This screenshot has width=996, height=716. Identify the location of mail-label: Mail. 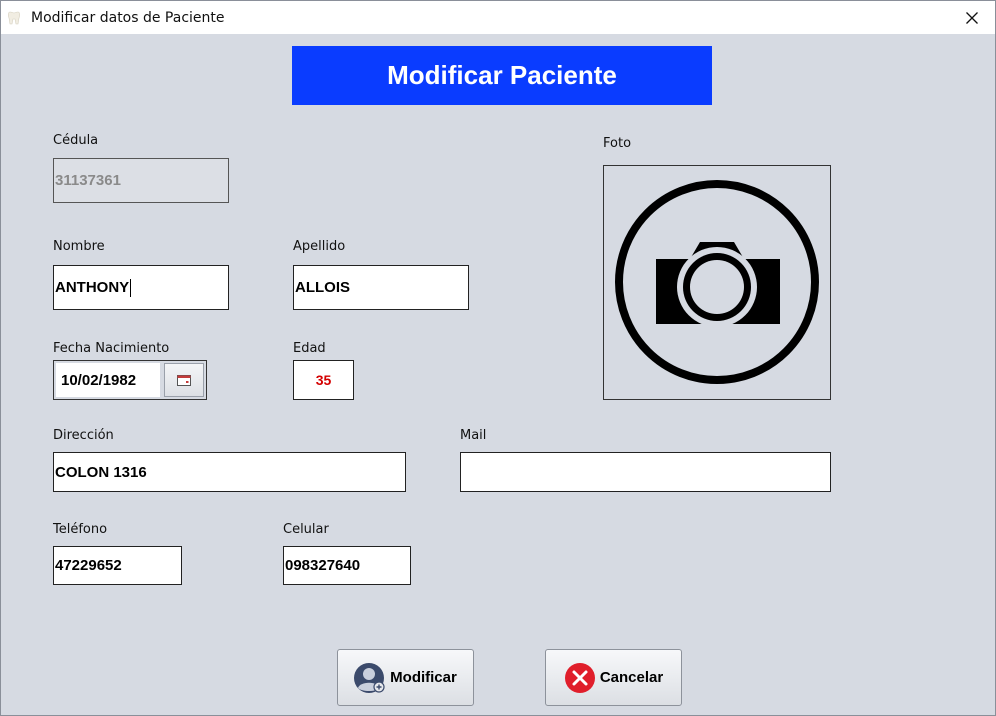
(473, 435).